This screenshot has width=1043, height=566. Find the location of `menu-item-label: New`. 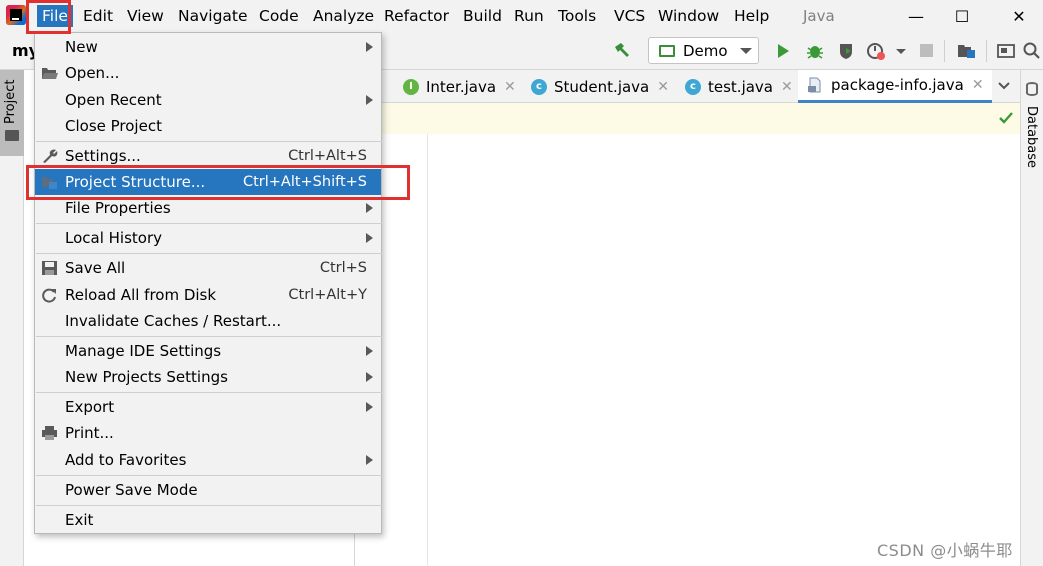

menu-item-label: New is located at coordinates (81, 47).